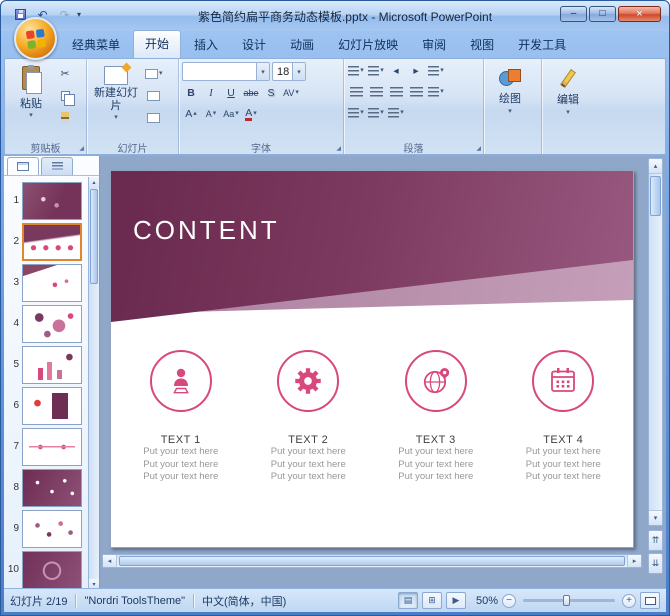 This screenshot has height=616, width=670. What do you see at coordinates (226, 71) in the screenshot?
I see `font-name-combobox: ▾` at bounding box center [226, 71].